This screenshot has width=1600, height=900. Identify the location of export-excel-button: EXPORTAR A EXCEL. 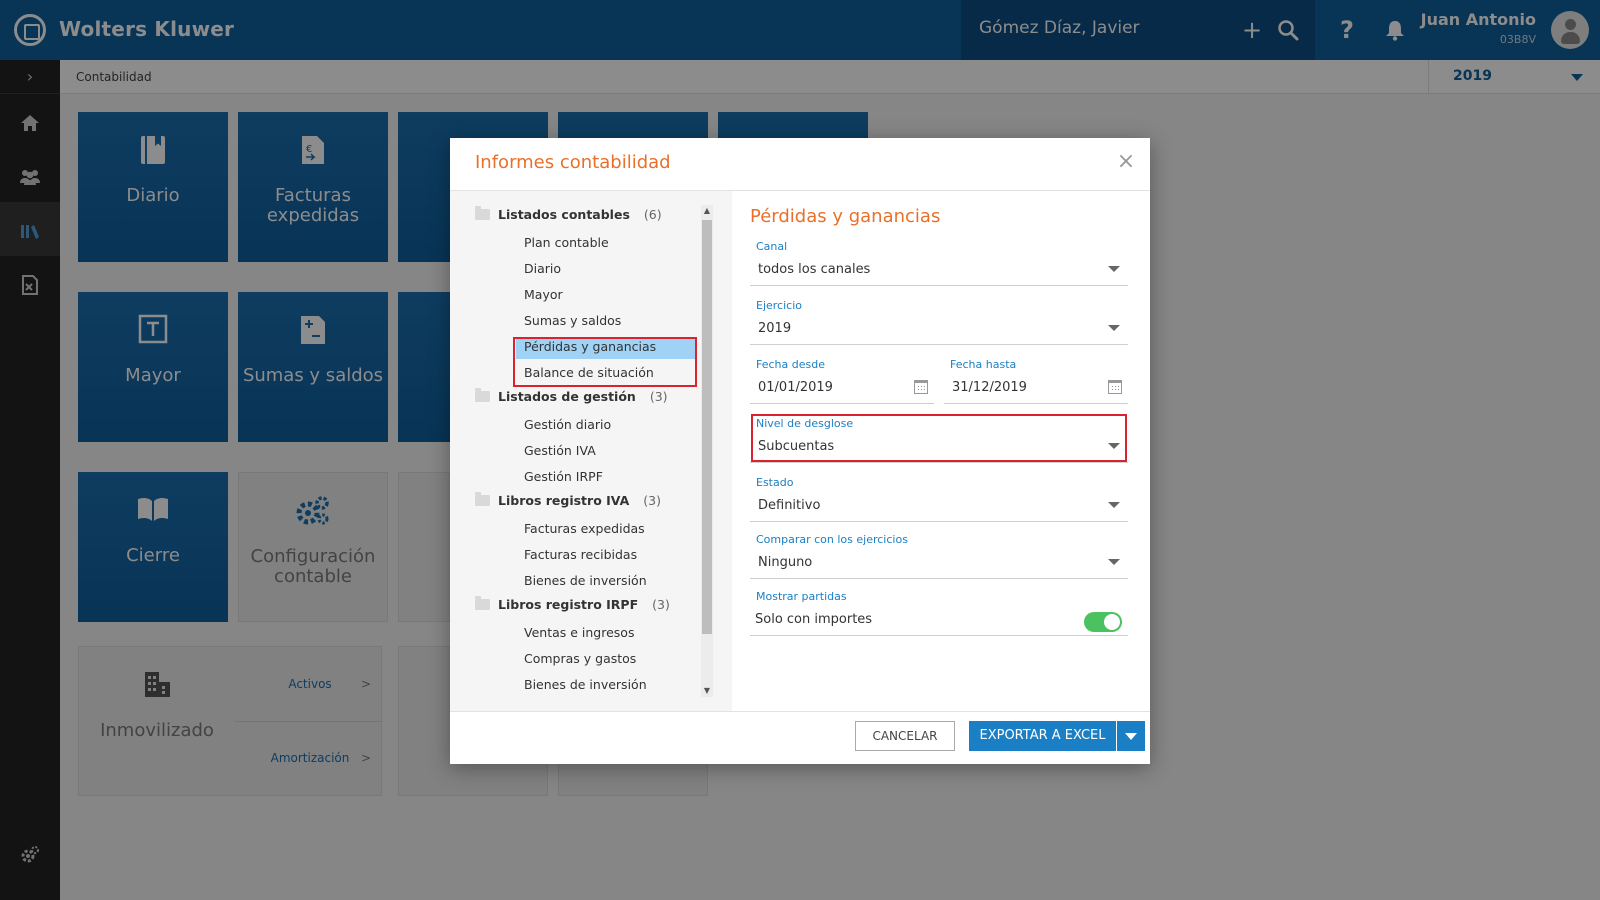
(1042, 736).